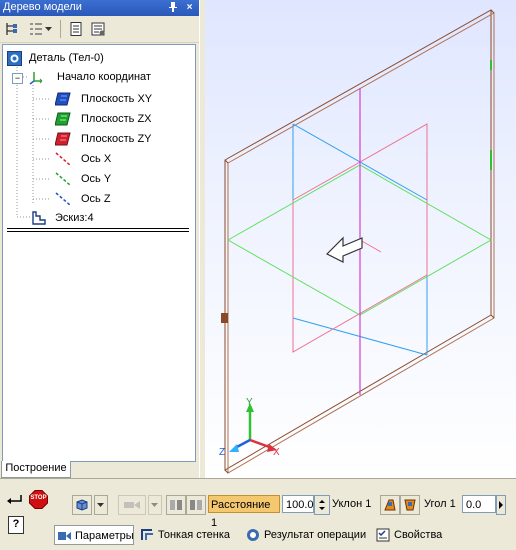  What do you see at coordinates (132, 505) in the screenshot?
I see `direction-icon` at bounding box center [132, 505].